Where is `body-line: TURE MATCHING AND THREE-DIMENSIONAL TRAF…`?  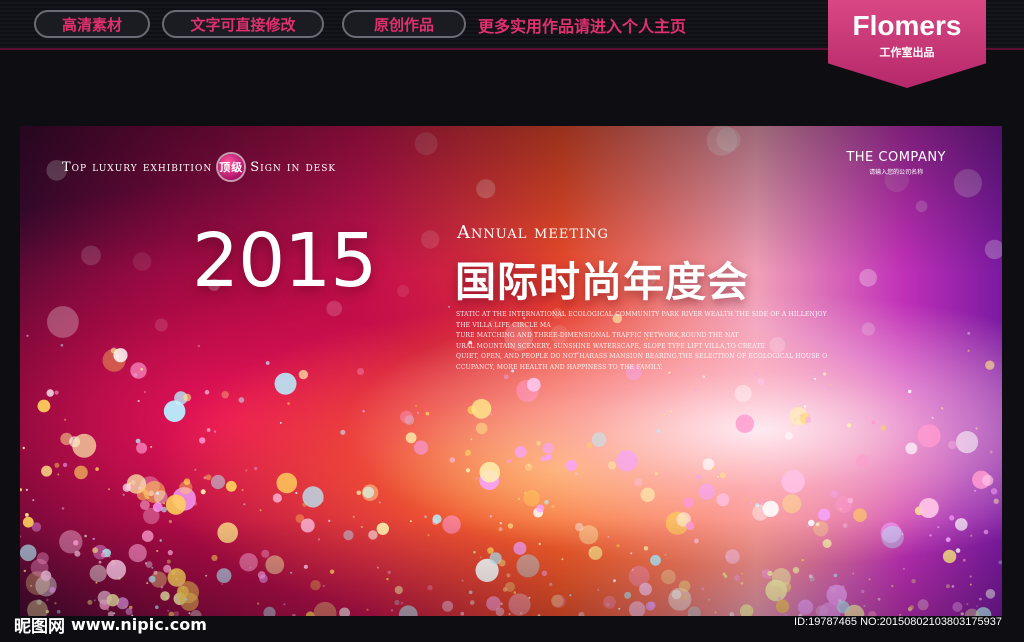
body-line: TURE MATCHING AND THREE-DIMENSIONAL TRAF… is located at coordinates (597, 335).